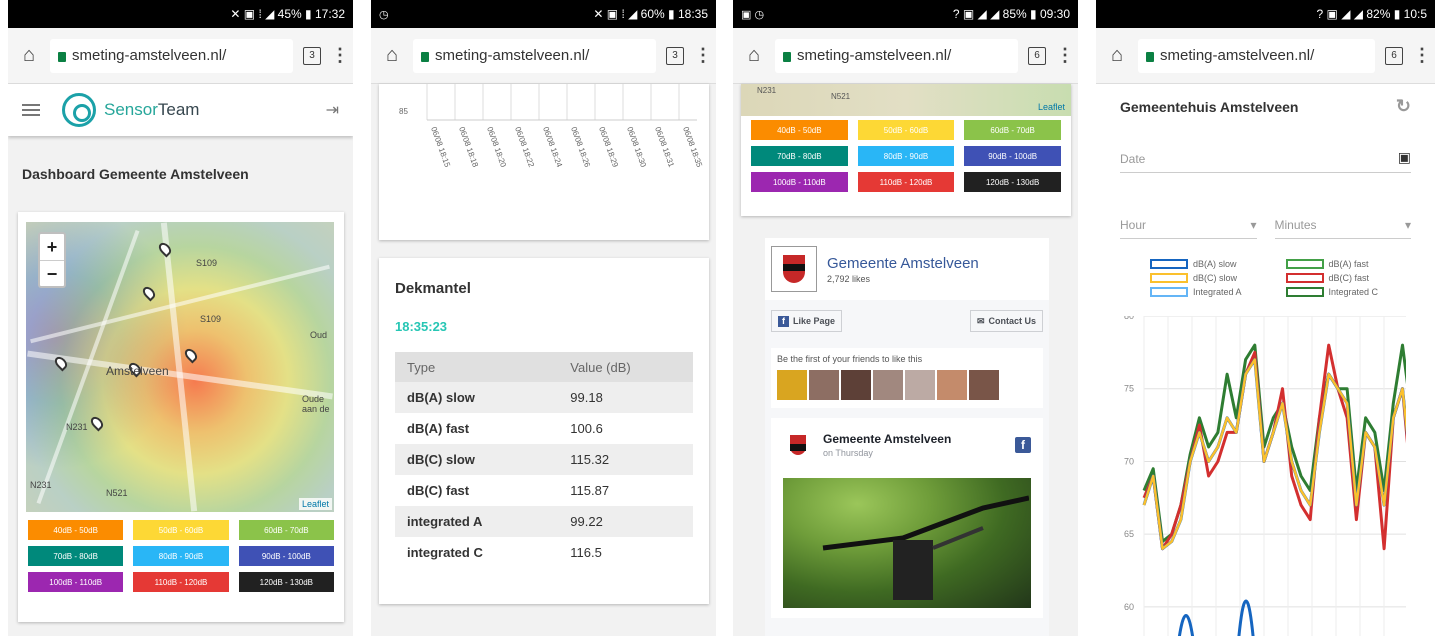  What do you see at coordinates (590, 490) in the screenshot?
I see `value-cell: 115.87` at bounding box center [590, 490].